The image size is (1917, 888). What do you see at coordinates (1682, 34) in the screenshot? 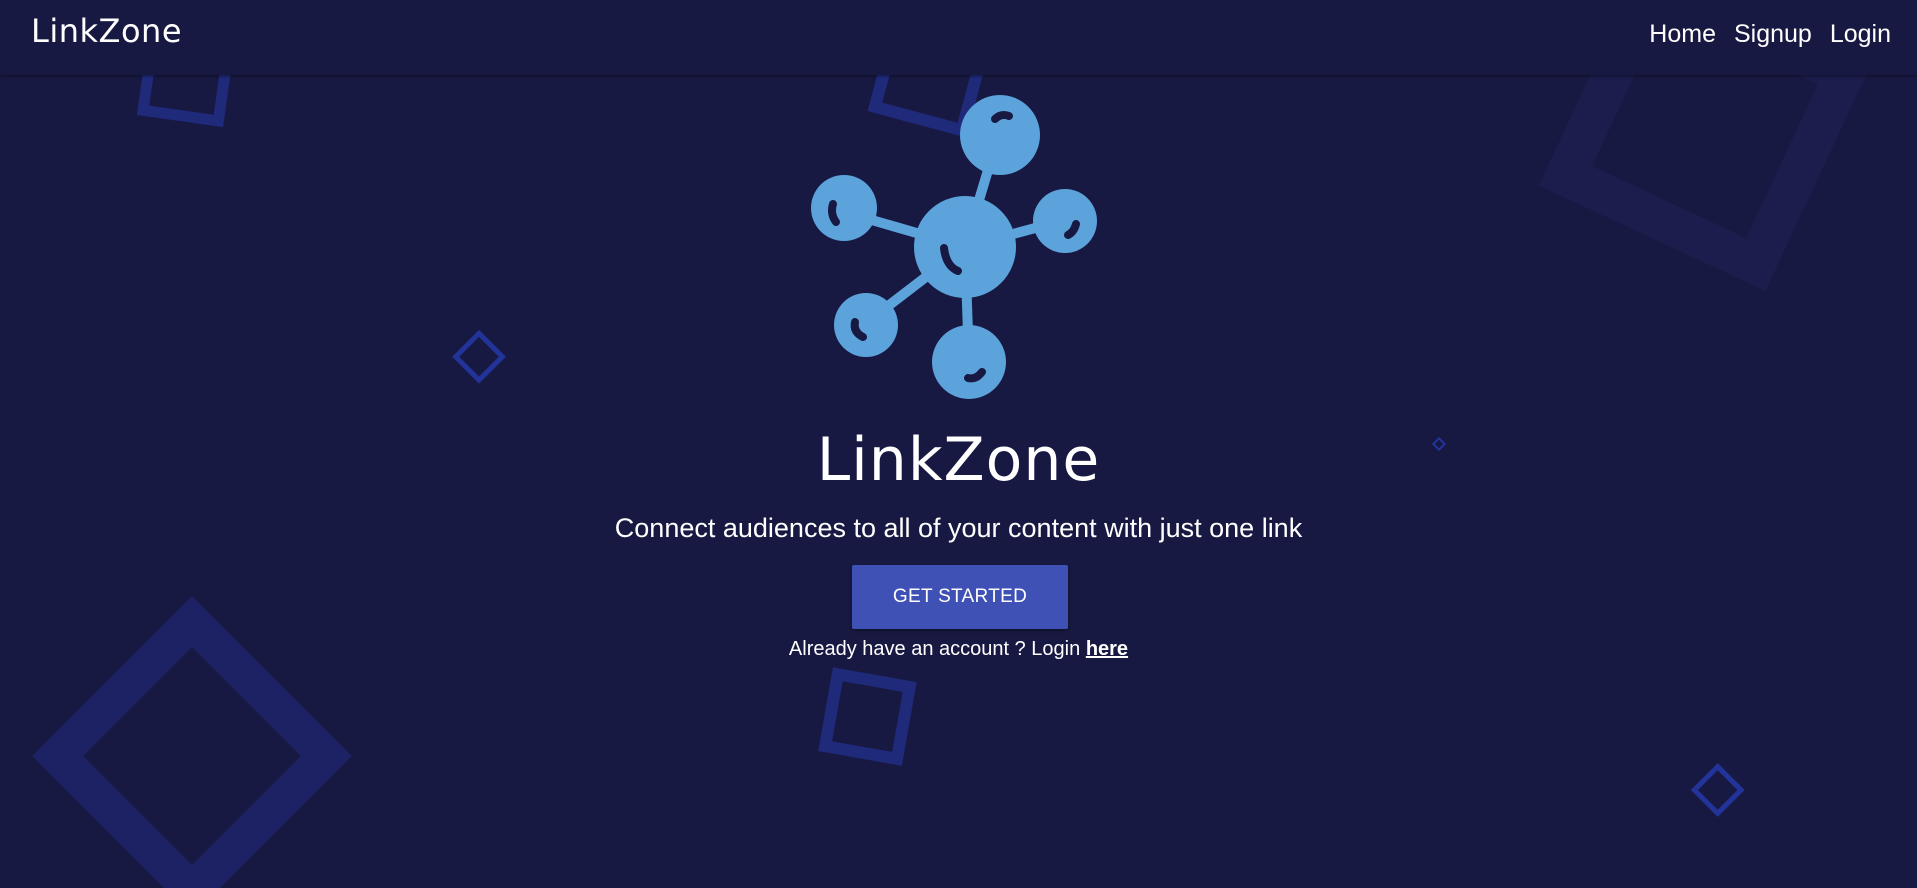
I see `nav-link-home: Home` at bounding box center [1682, 34].